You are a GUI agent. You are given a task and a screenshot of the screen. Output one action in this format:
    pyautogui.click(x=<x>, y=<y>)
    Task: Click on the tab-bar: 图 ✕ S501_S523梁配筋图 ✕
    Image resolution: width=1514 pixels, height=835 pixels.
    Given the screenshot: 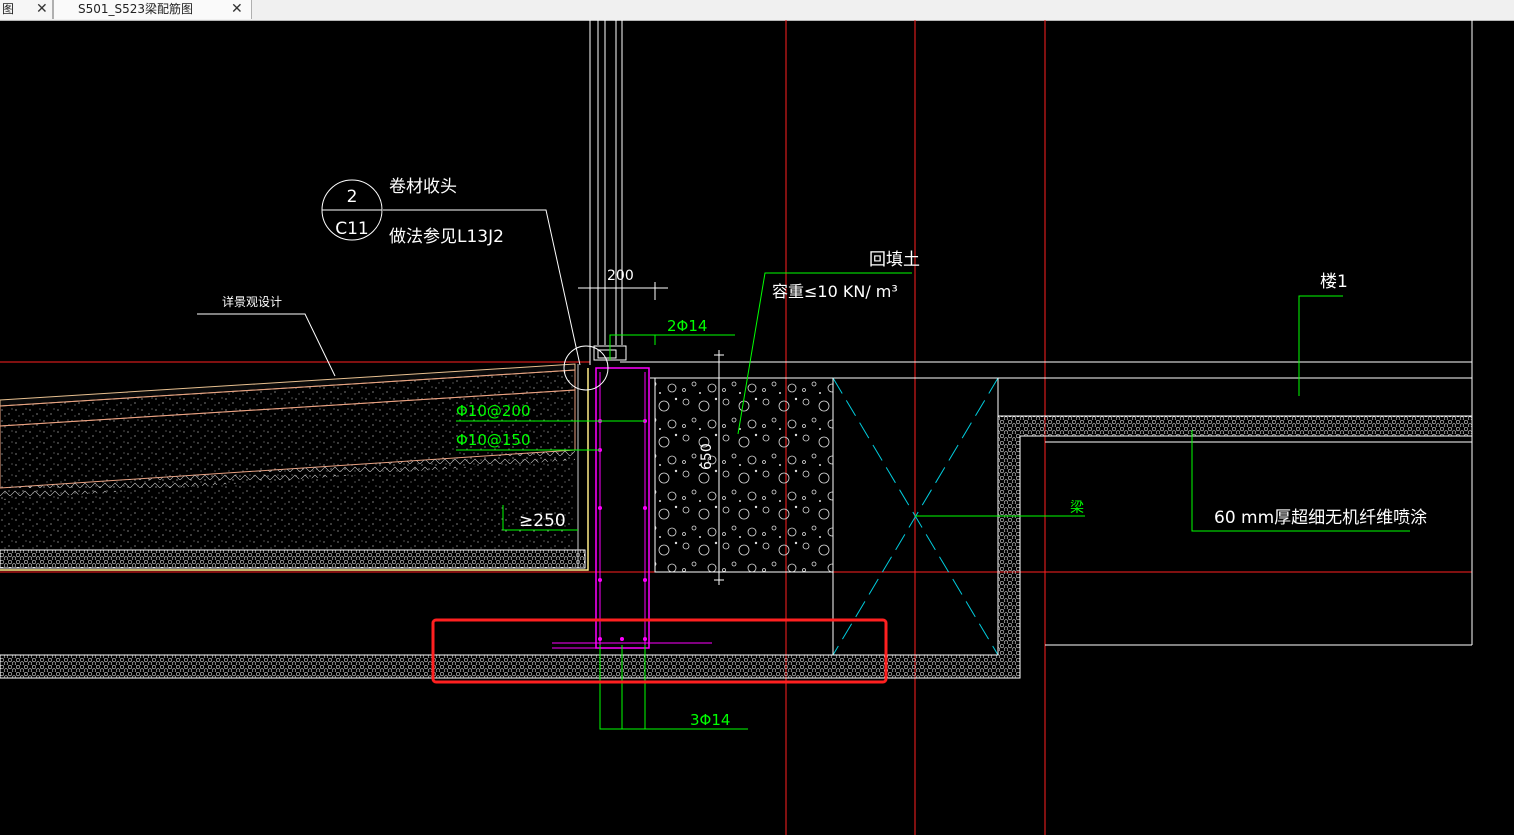 What is the action you would take?
    pyautogui.click(x=757, y=10)
    